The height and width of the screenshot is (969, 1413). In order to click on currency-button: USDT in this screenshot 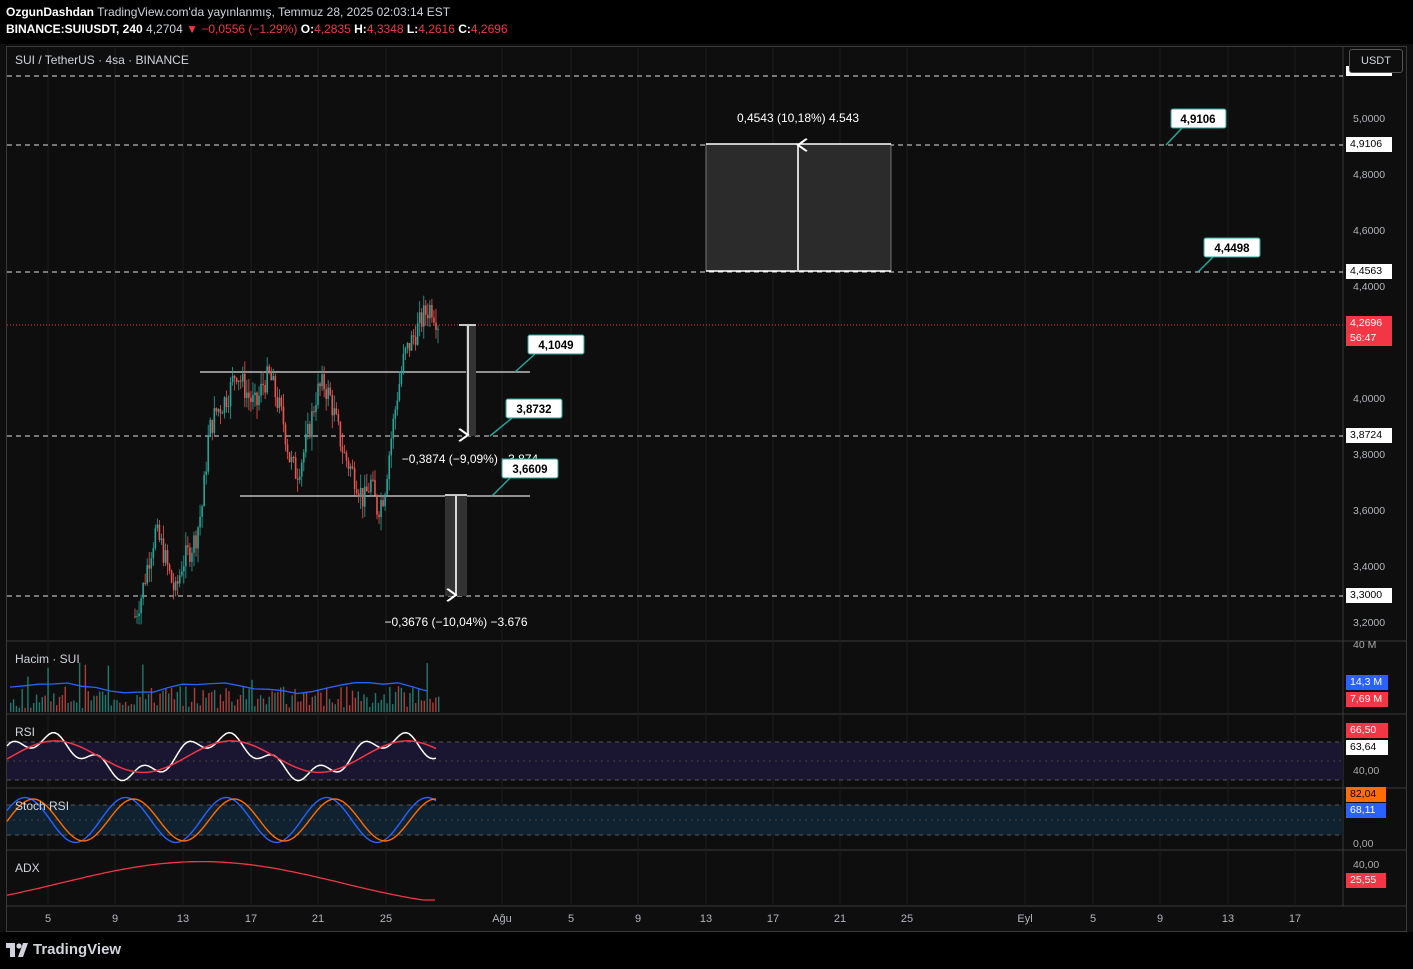, I will do `click(1376, 61)`.